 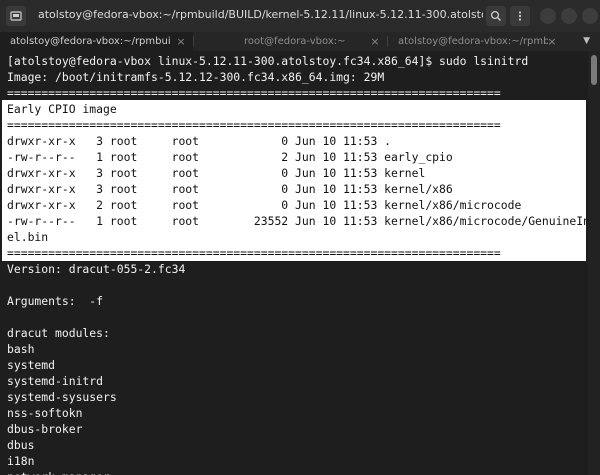 What do you see at coordinates (199, 141) in the screenshot?
I see `terminal-line: drwxr-xr-x 3 root root 0 Jun 10 11:53 .` at bounding box center [199, 141].